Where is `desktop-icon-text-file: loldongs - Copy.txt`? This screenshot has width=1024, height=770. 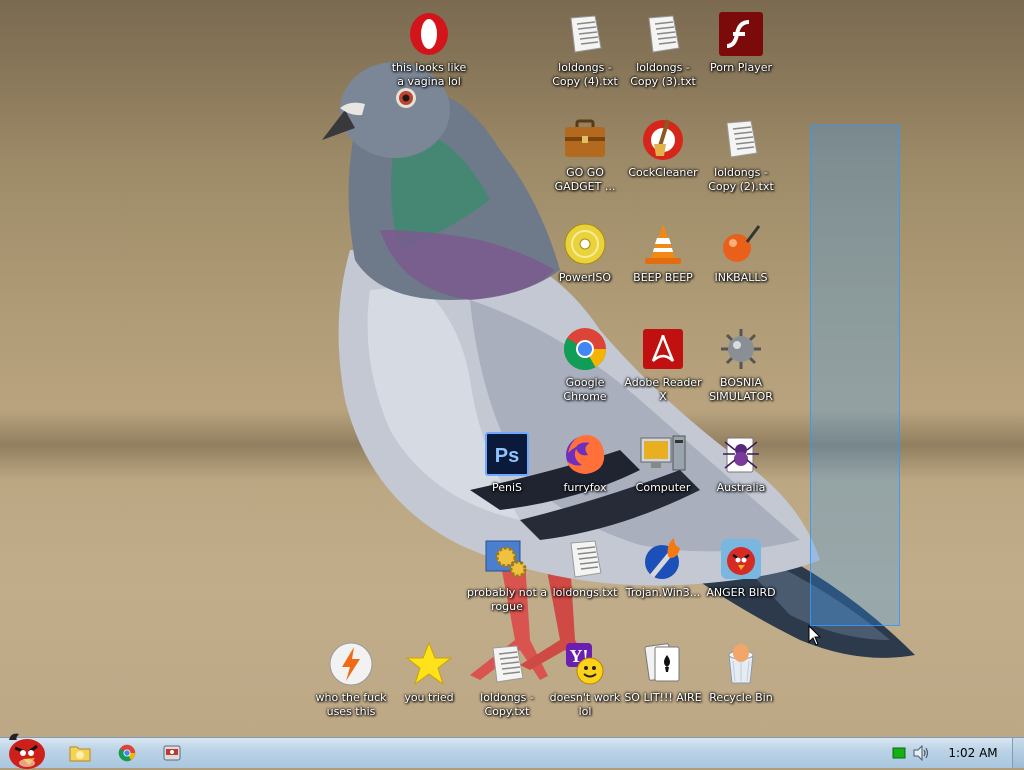 desktop-icon-text-file: loldongs - Copy.txt is located at coordinates (507, 684).